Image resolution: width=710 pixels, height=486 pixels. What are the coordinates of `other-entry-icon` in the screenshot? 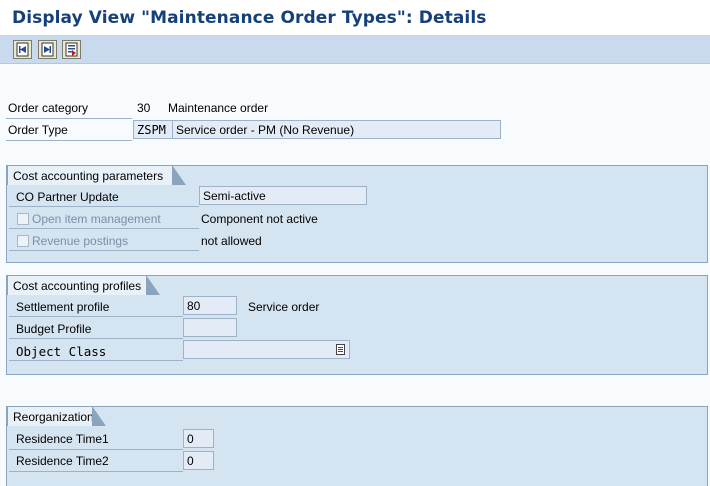 It's located at (71, 49).